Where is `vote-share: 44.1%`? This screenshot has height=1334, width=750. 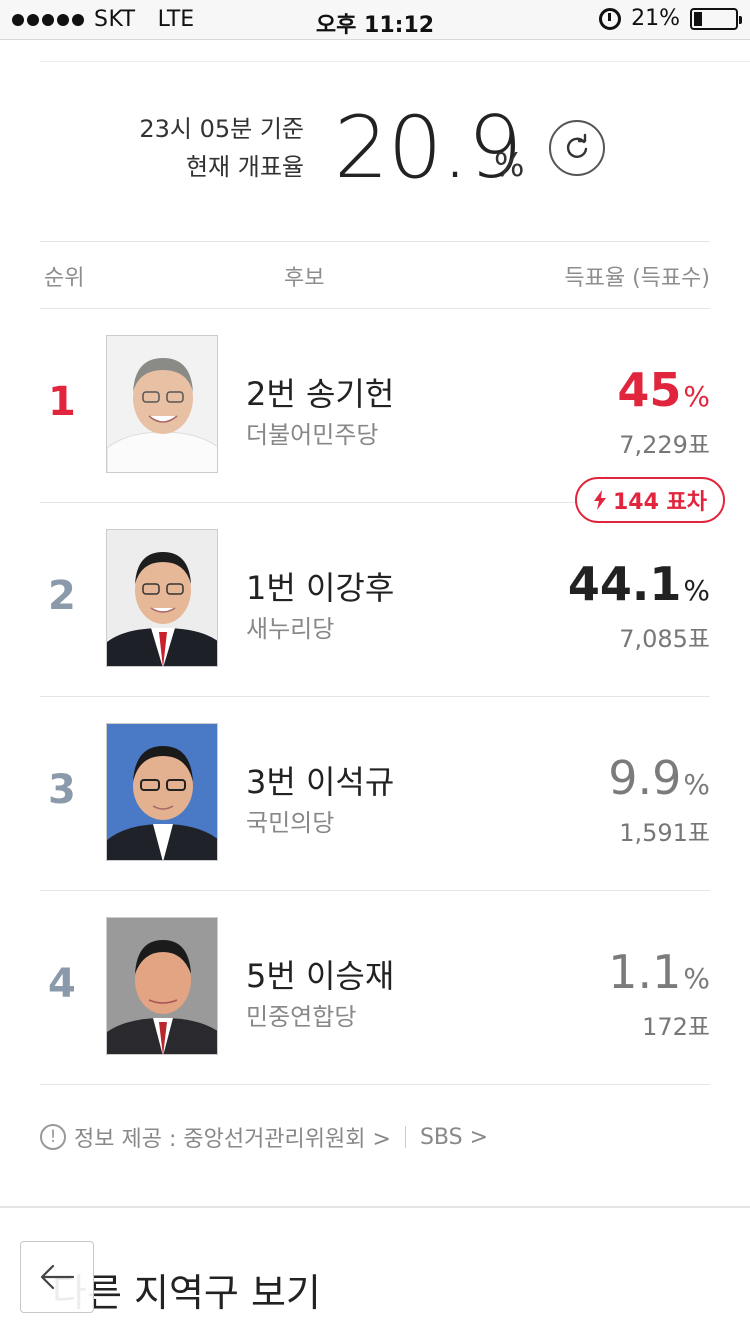
vote-share: 44.1% is located at coordinates (638, 584).